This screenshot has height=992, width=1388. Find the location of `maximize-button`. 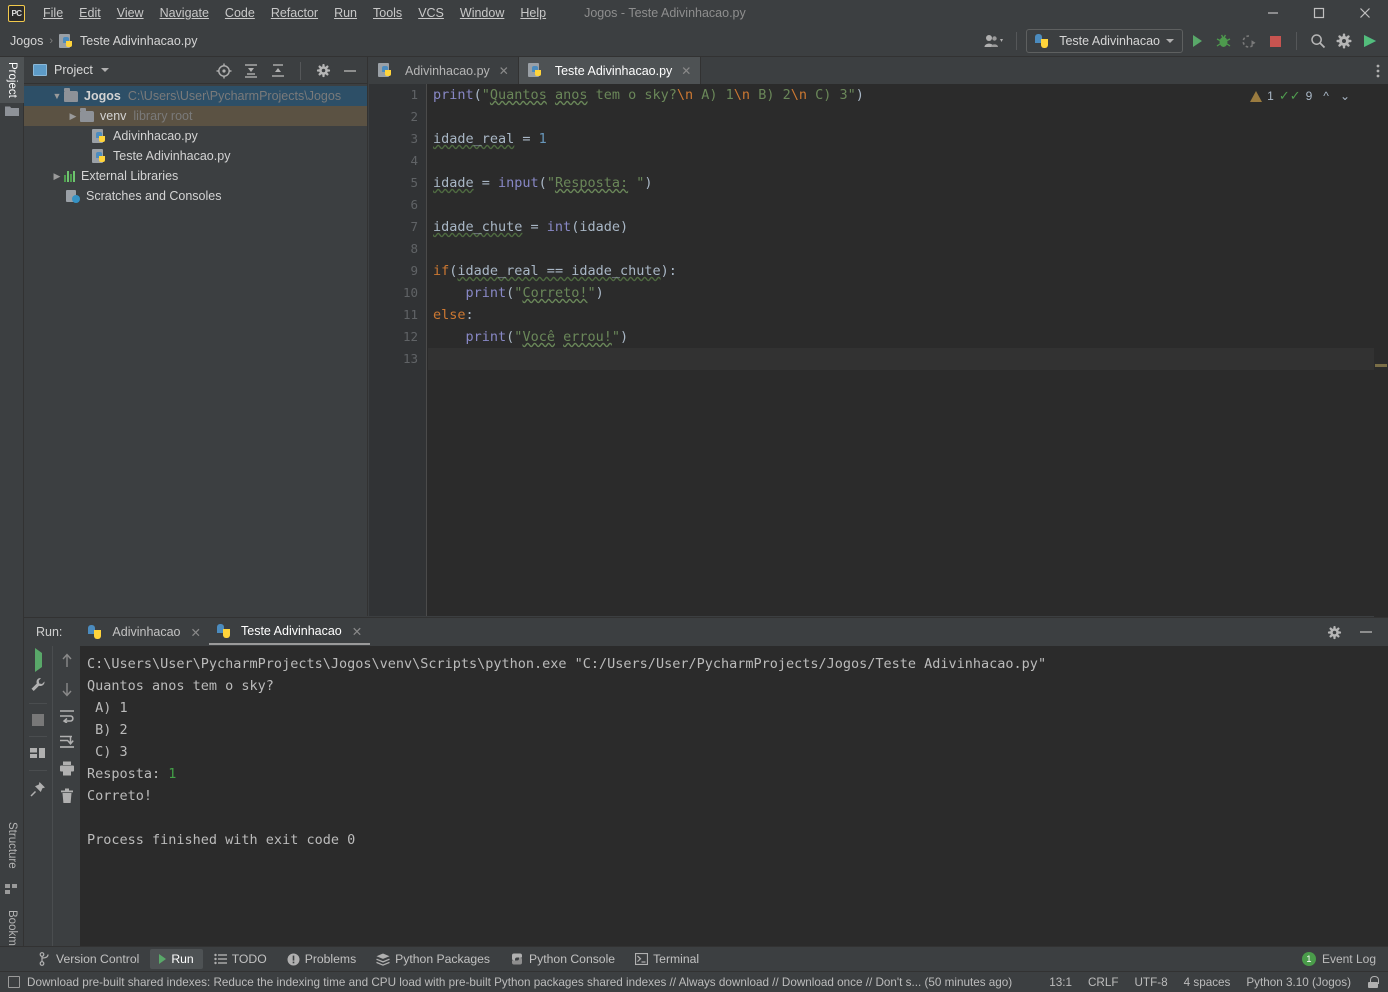

maximize-button is located at coordinates (1319, 13).